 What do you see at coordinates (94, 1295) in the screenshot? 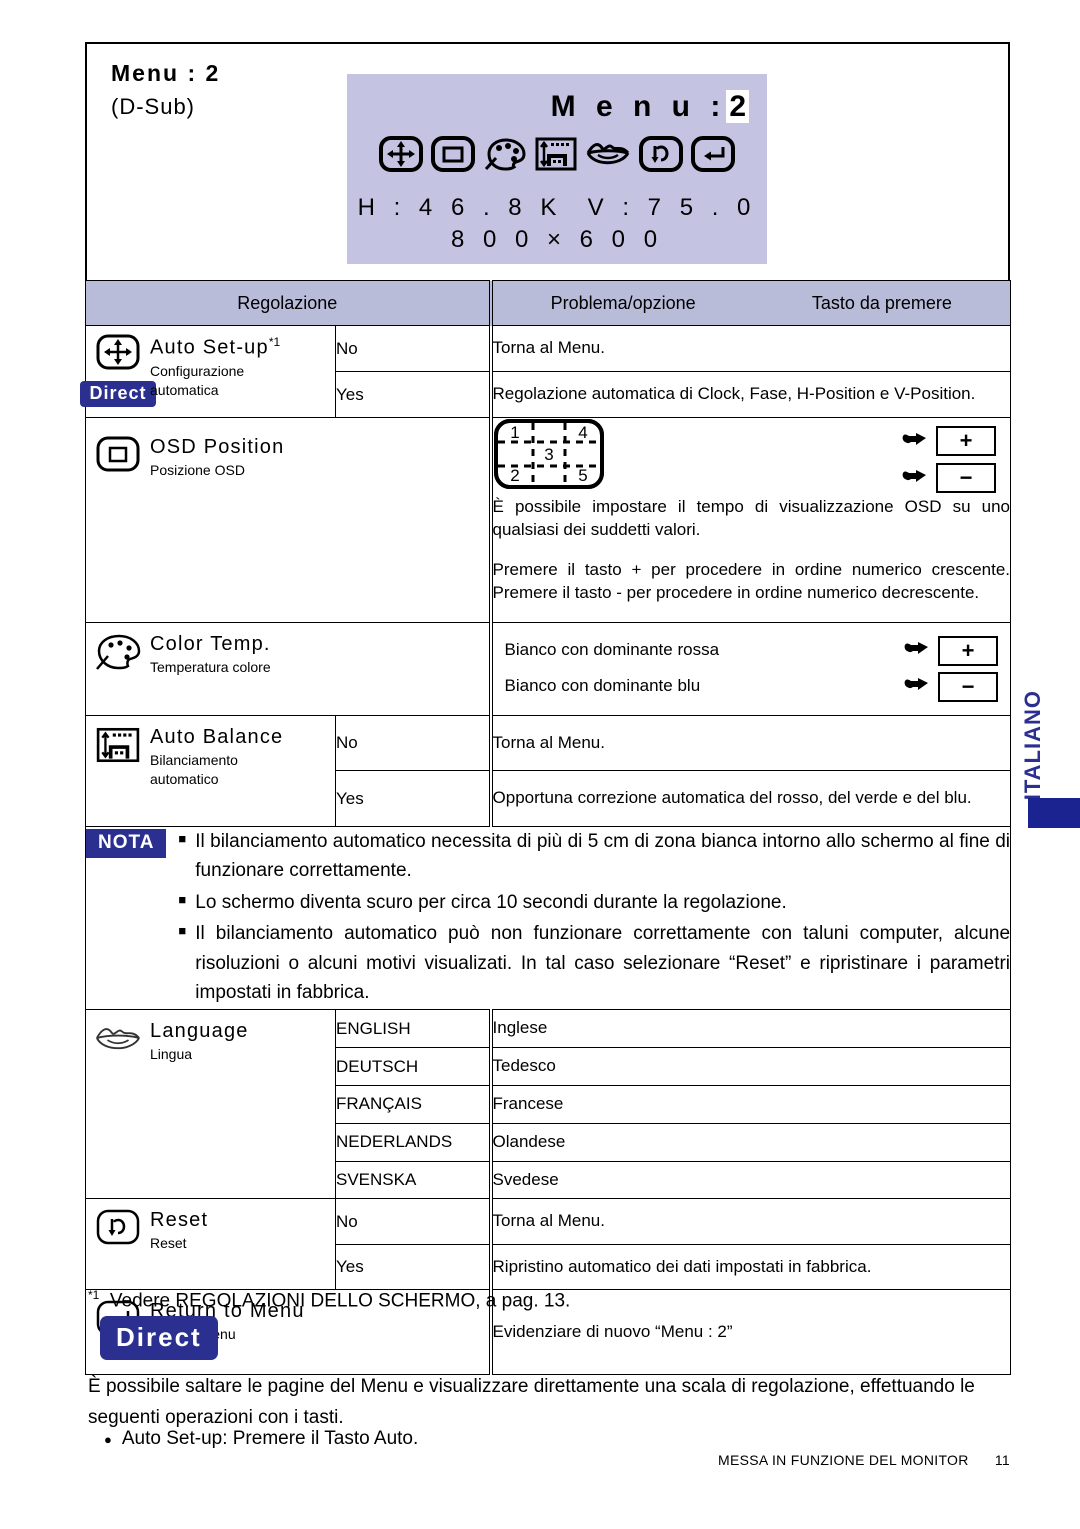
I see `footnote-marker: *1` at bounding box center [94, 1295].